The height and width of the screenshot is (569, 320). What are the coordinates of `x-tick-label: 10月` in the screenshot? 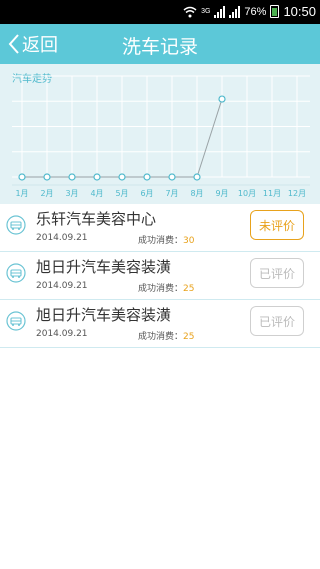 It's located at (247, 193).